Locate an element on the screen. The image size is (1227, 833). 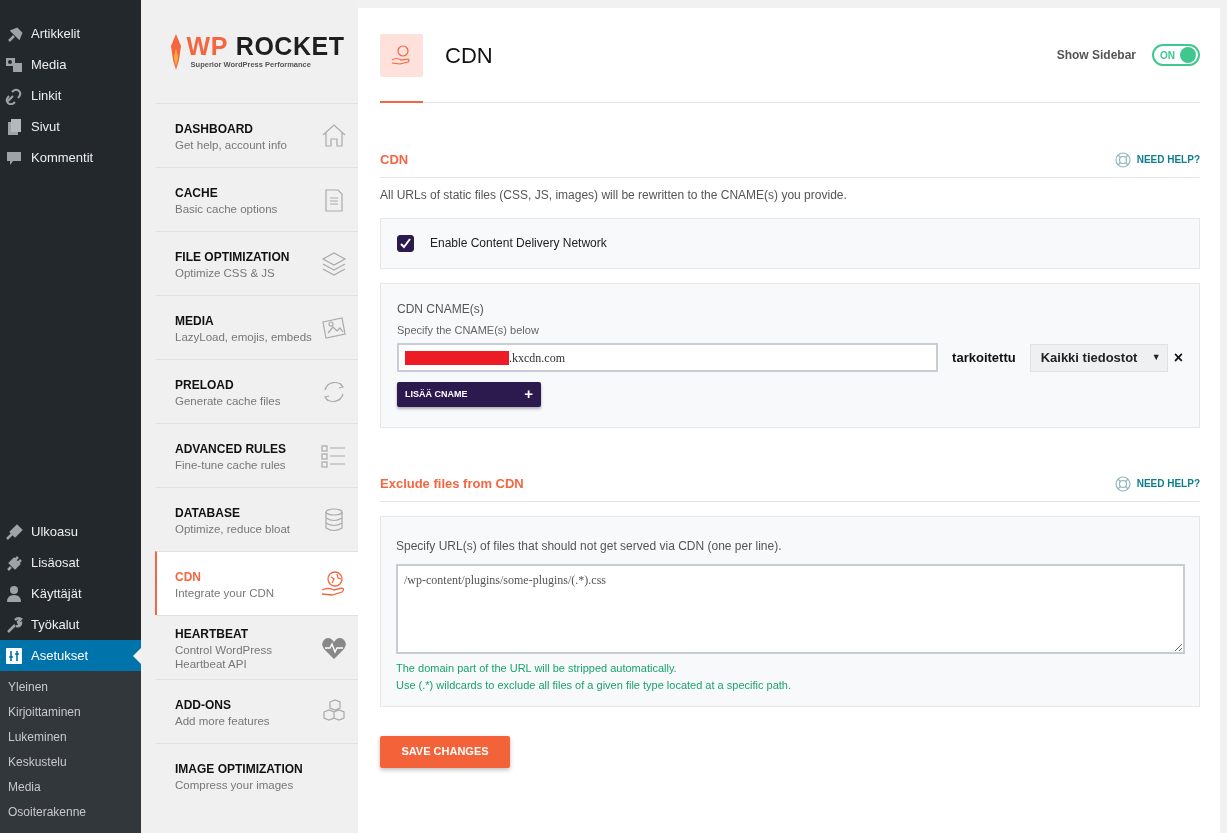
submenu-item: Keskustelu is located at coordinates (70, 762).